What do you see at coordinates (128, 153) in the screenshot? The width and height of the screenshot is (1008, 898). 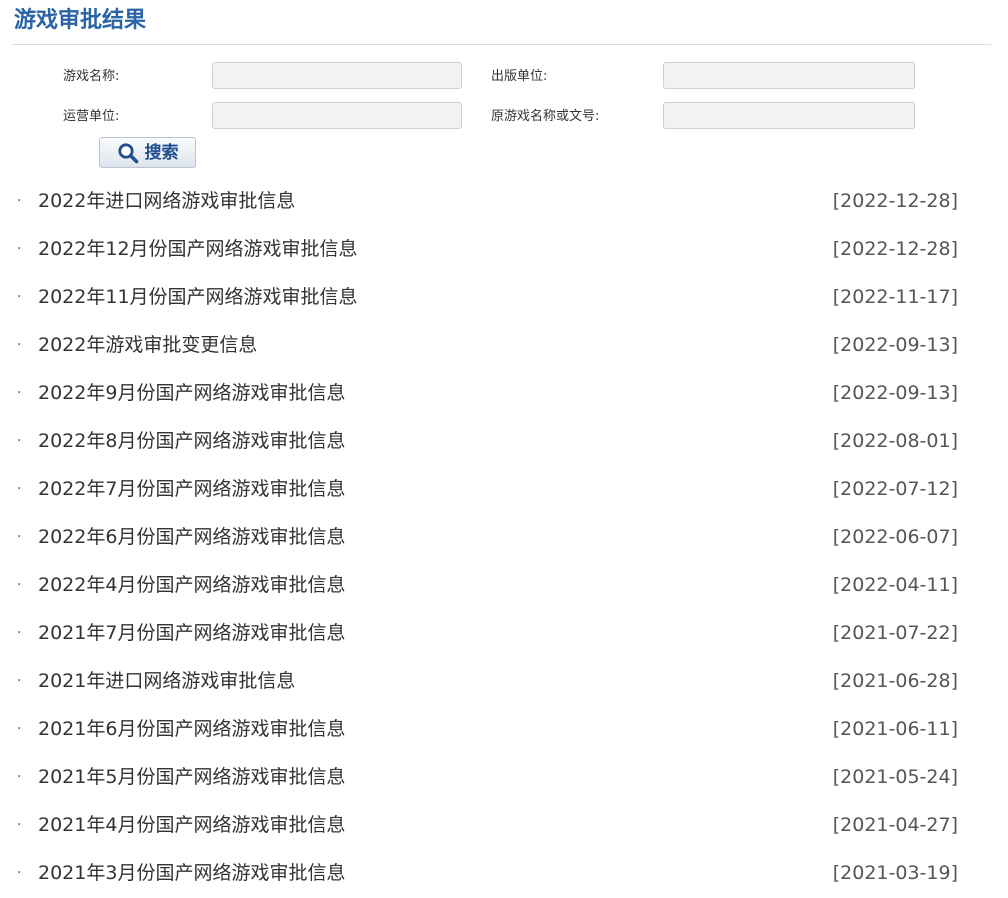 I see `magnifier-icon` at bounding box center [128, 153].